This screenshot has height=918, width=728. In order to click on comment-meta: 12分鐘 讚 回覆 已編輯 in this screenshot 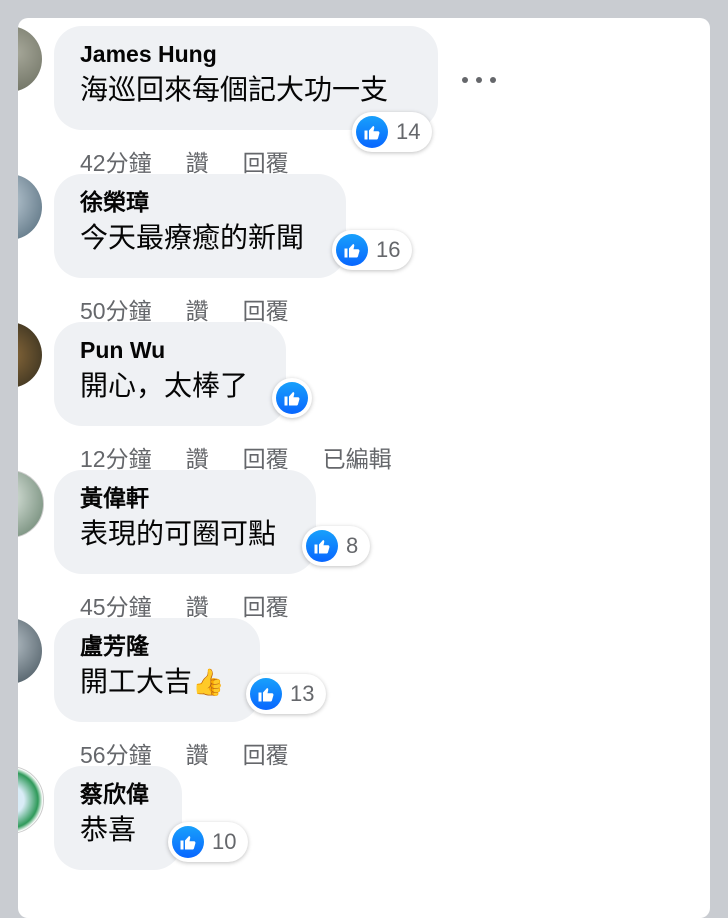, I will do `click(253, 457)`.